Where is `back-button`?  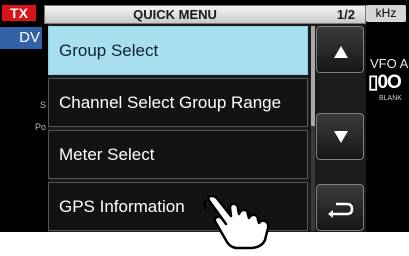
back-button is located at coordinates (340, 207).